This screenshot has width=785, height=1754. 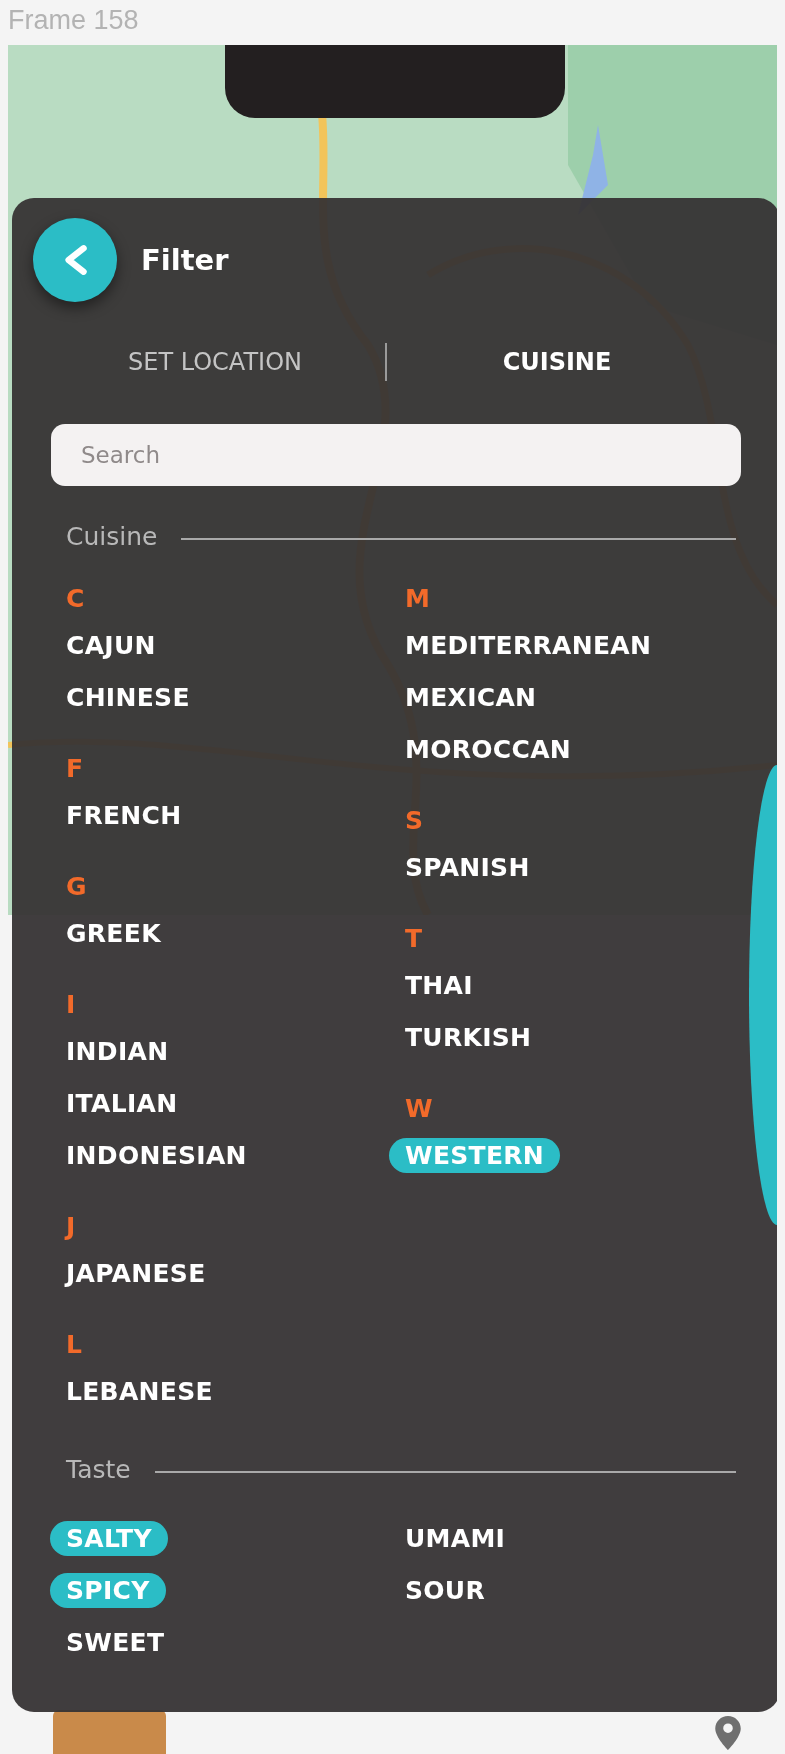 I want to click on letter-heading: S, so click(x=414, y=821).